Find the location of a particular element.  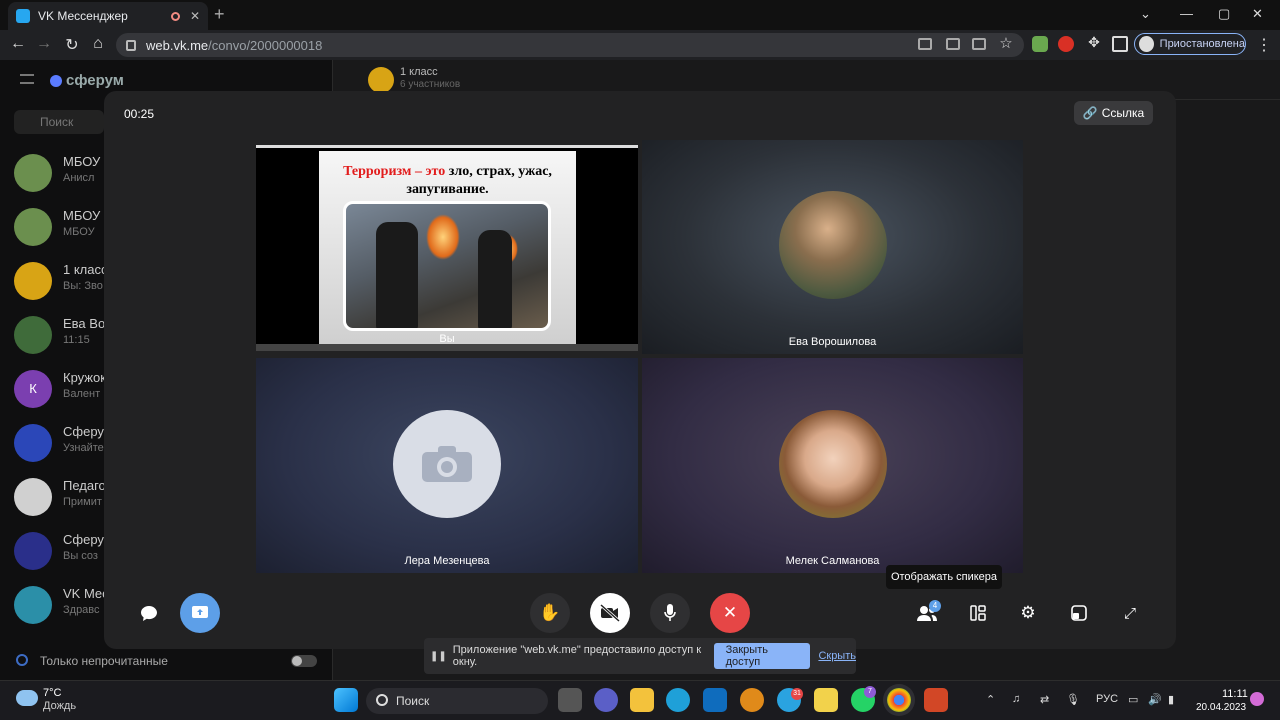

chat-list-item: К Кружок Валент is located at coordinates (64, 390).